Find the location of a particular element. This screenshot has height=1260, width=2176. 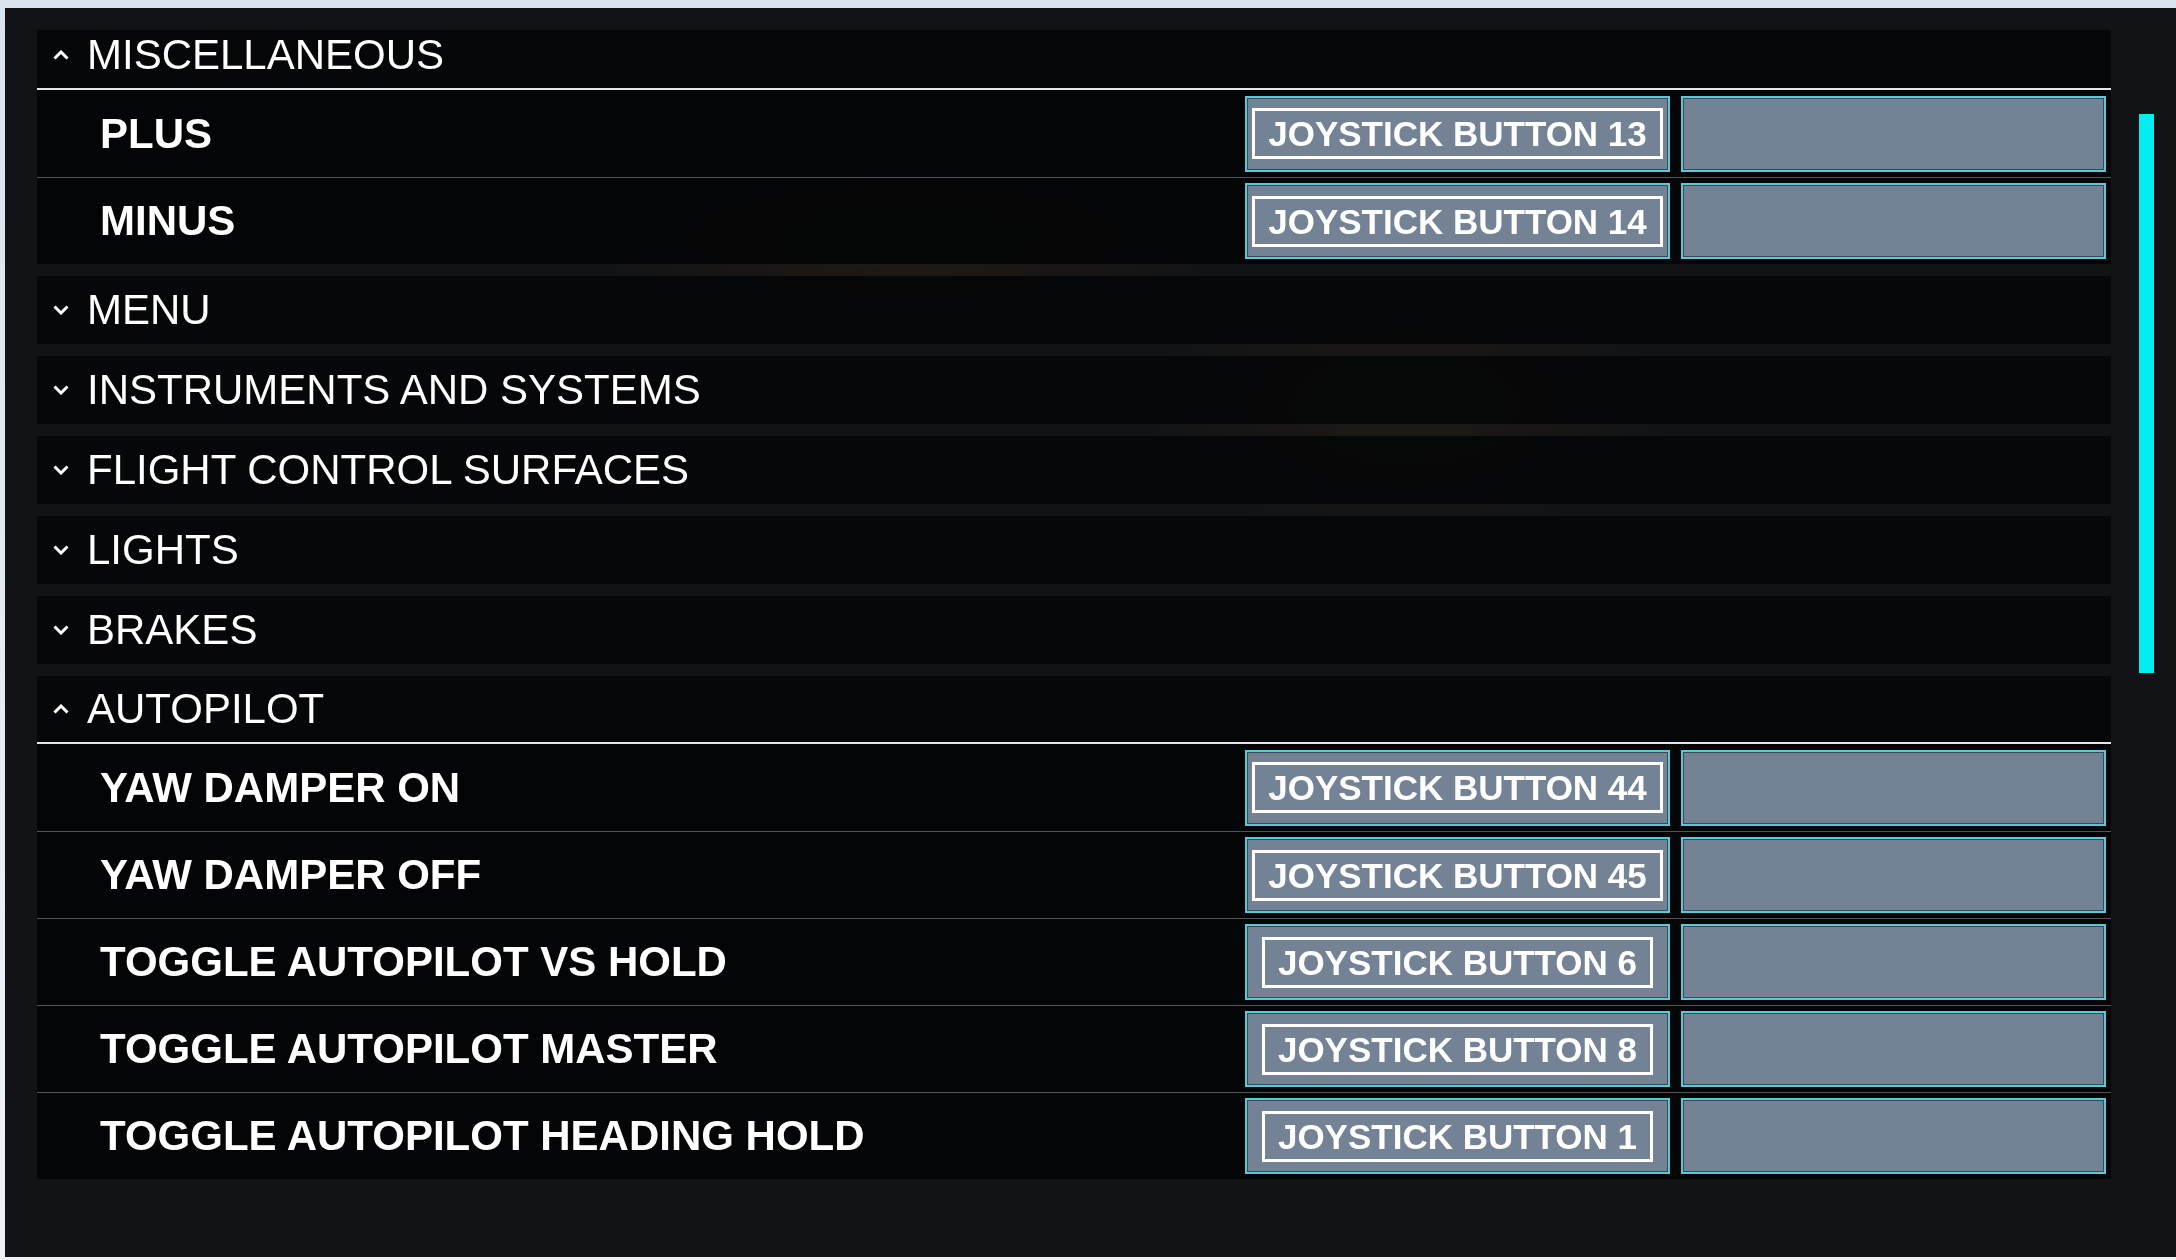

action-label: PLUS is located at coordinates (156, 133).